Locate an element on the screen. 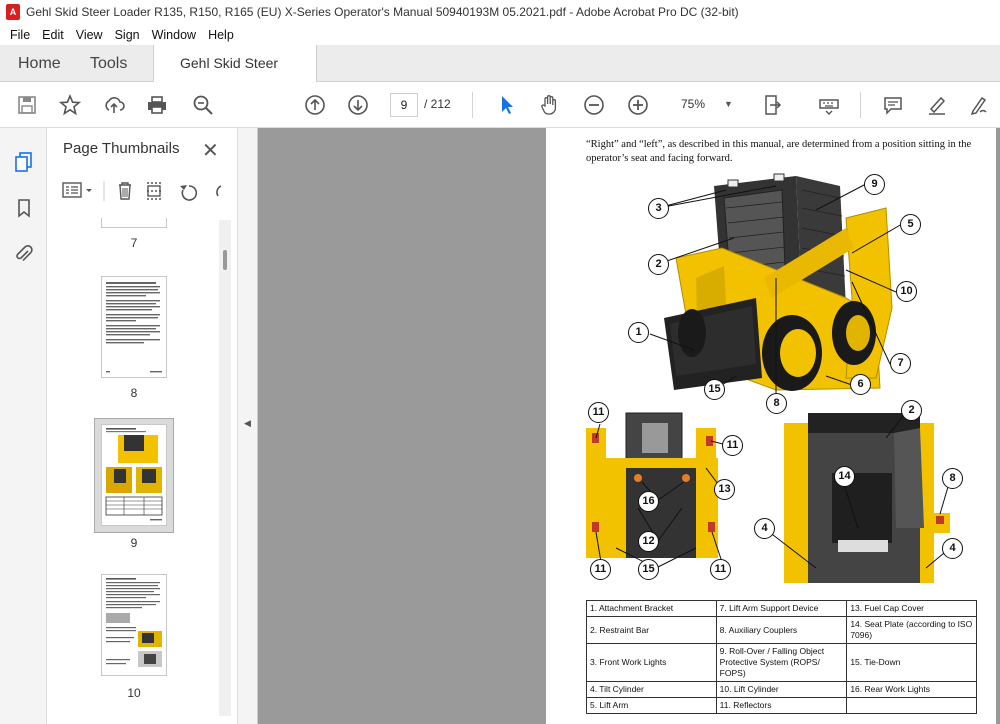 The width and height of the screenshot is (1000, 724). callout-marker: 14 is located at coordinates (844, 476).